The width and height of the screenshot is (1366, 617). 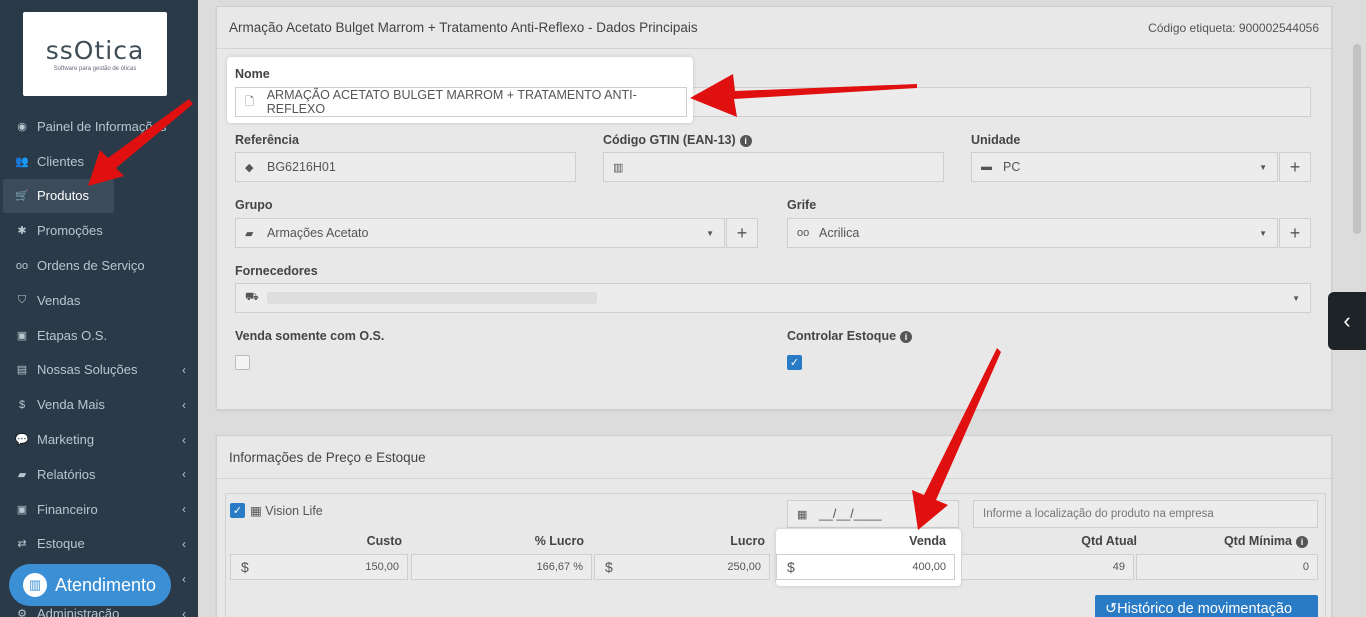 What do you see at coordinates (71, 405) in the screenshot?
I see `sidebar-item-label: Venda Mais` at bounding box center [71, 405].